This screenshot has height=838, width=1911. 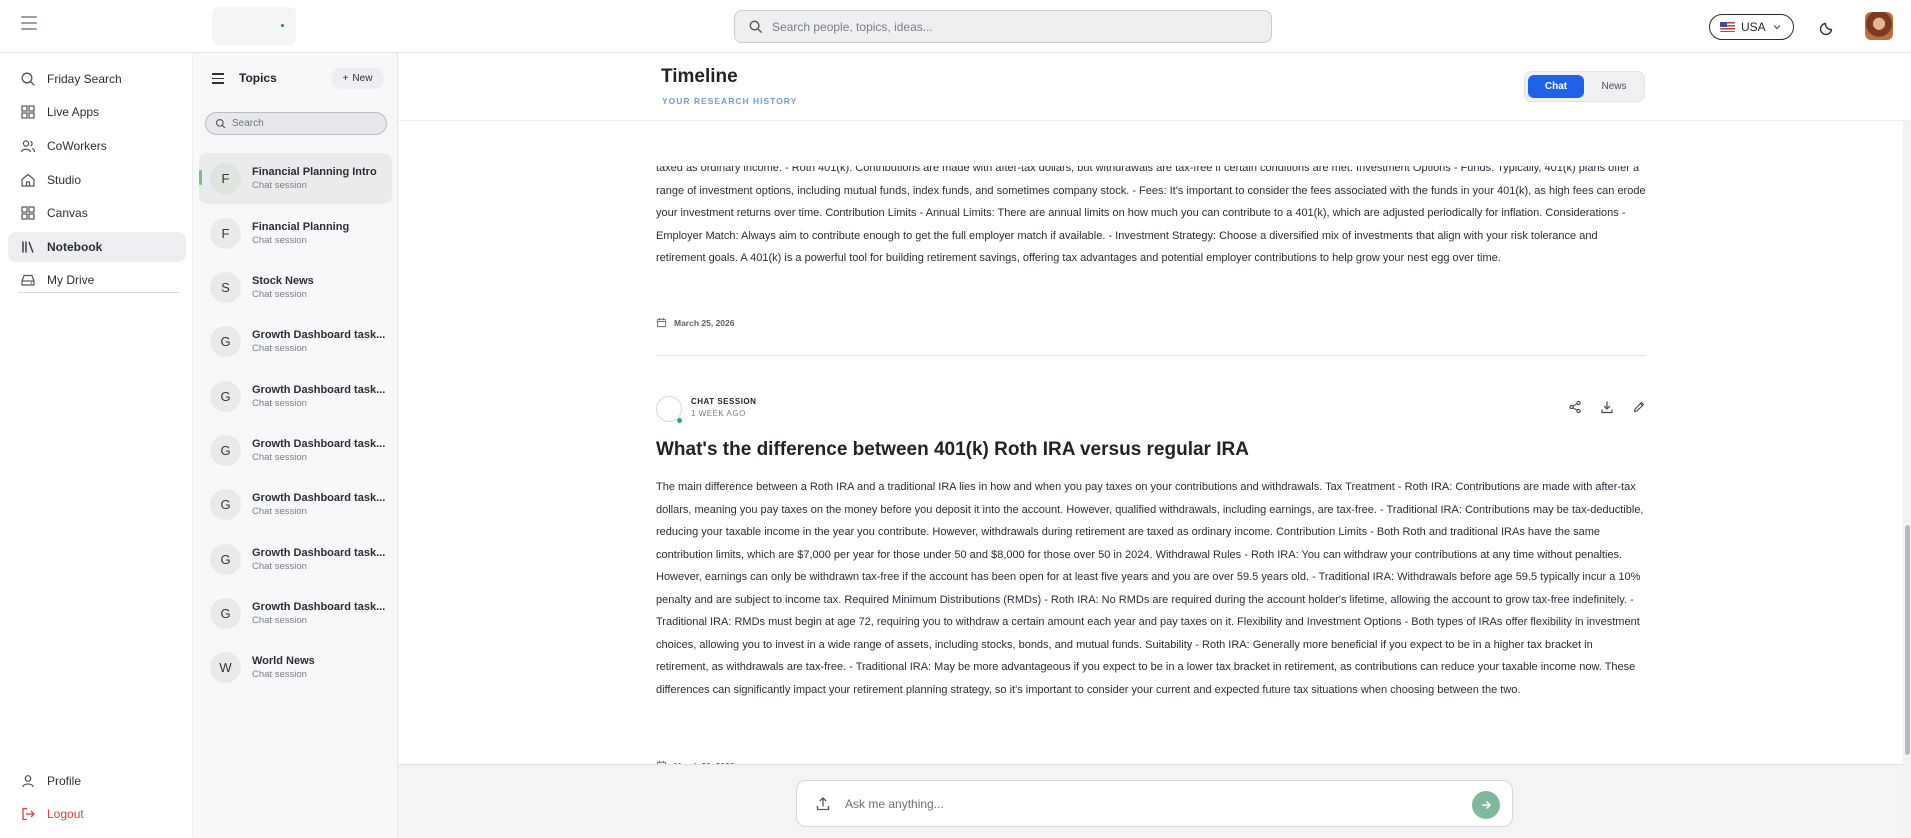 I want to click on users-icon, so click(x=28, y=146).